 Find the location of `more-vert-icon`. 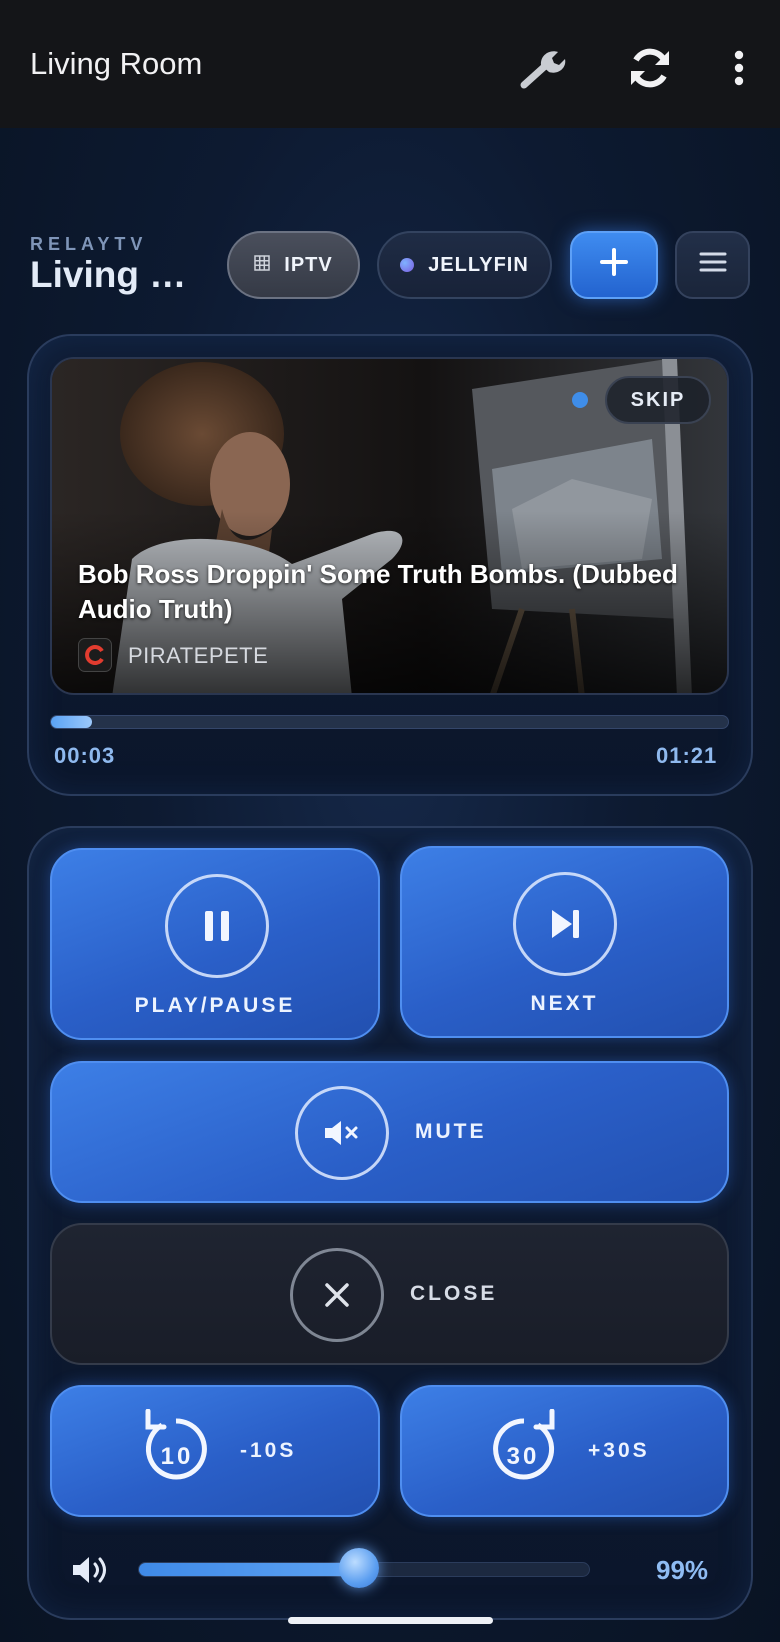

more-vert-icon is located at coordinates (739, 68).